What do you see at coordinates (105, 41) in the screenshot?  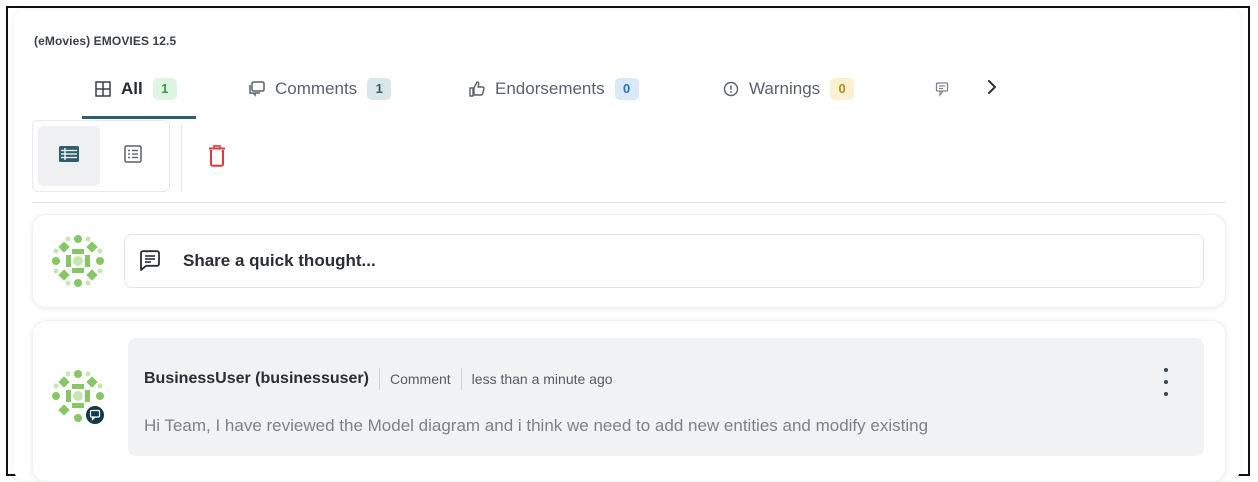 I see `entity-title: (eMovies) EMOVIES 12.5` at bounding box center [105, 41].